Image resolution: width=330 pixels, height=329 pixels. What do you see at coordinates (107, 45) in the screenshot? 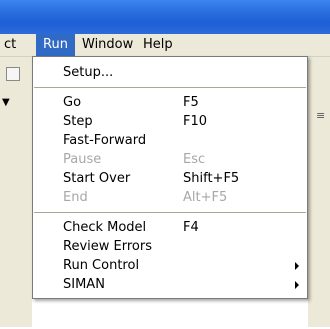
I see `menu-window: Window` at bounding box center [107, 45].